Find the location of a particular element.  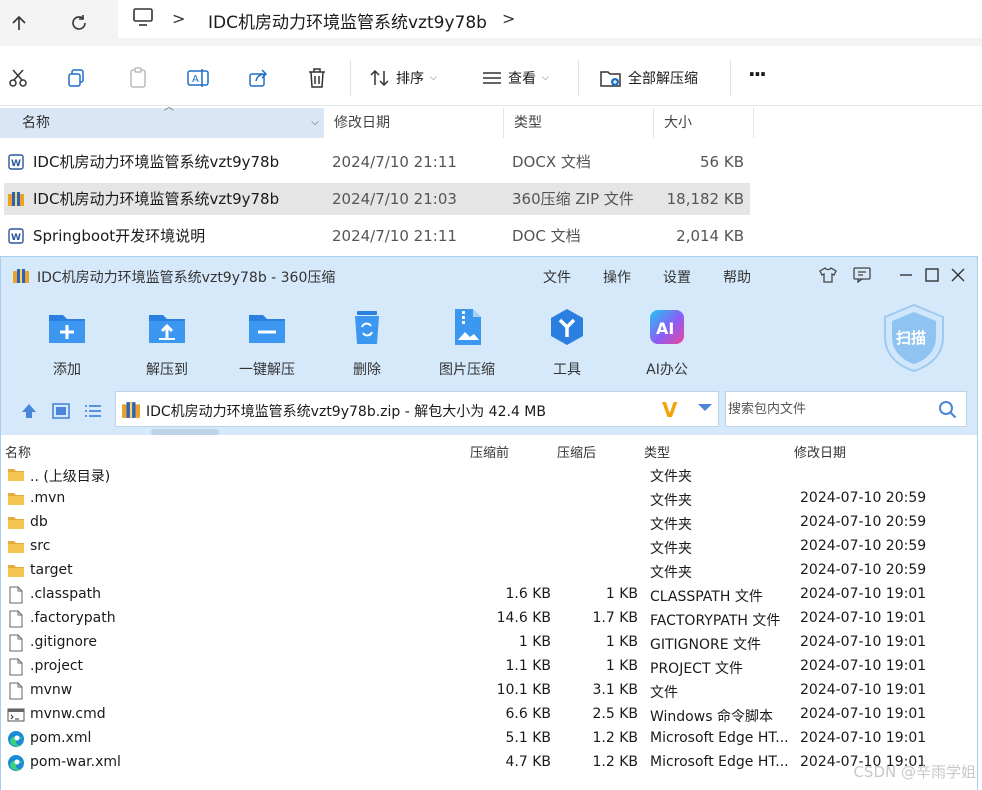

scan-button: 扫描 is located at coordinates (914, 338).